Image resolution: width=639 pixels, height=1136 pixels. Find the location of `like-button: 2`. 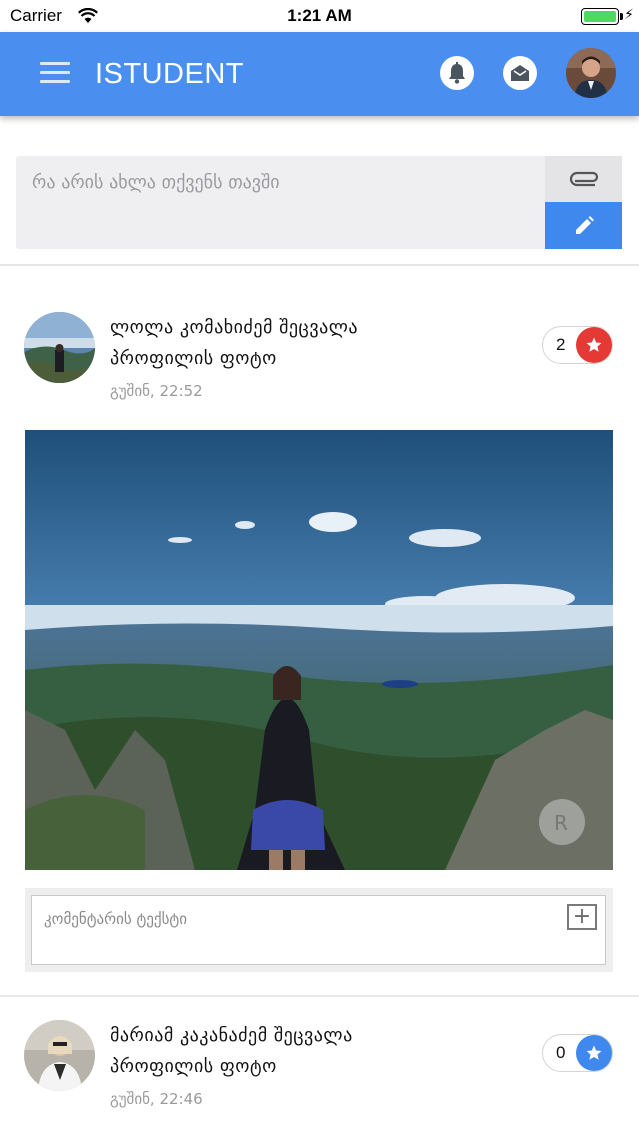

like-button: 2 is located at coordinates (577, 345).